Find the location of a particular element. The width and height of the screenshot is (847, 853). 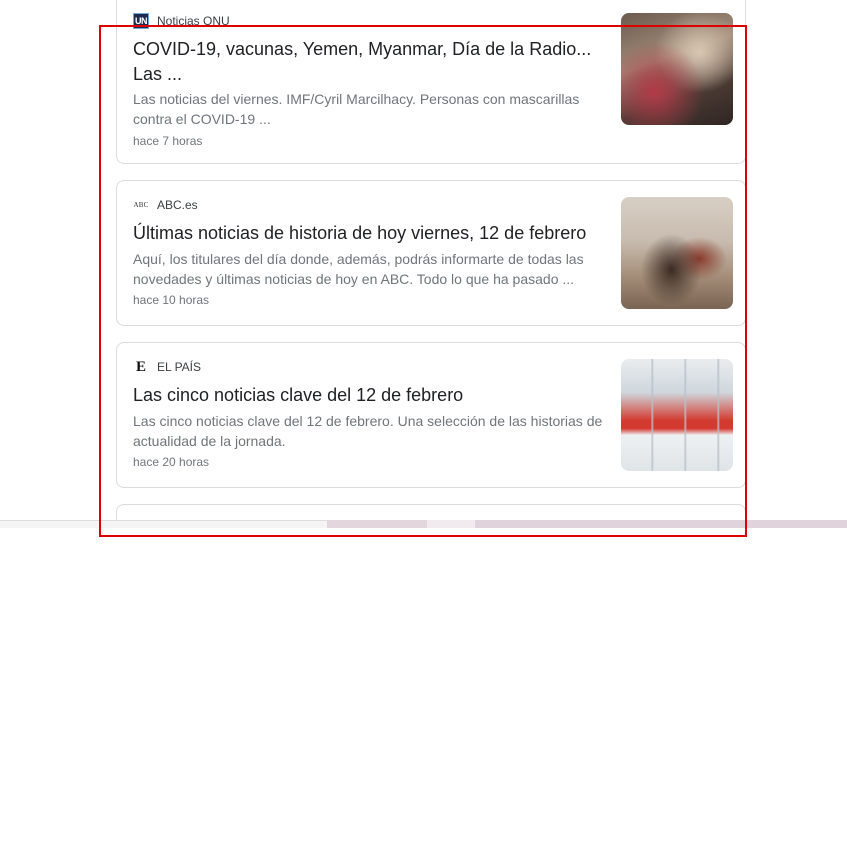

source-row: ABC ABC.es is located at coordinates (165, 205).